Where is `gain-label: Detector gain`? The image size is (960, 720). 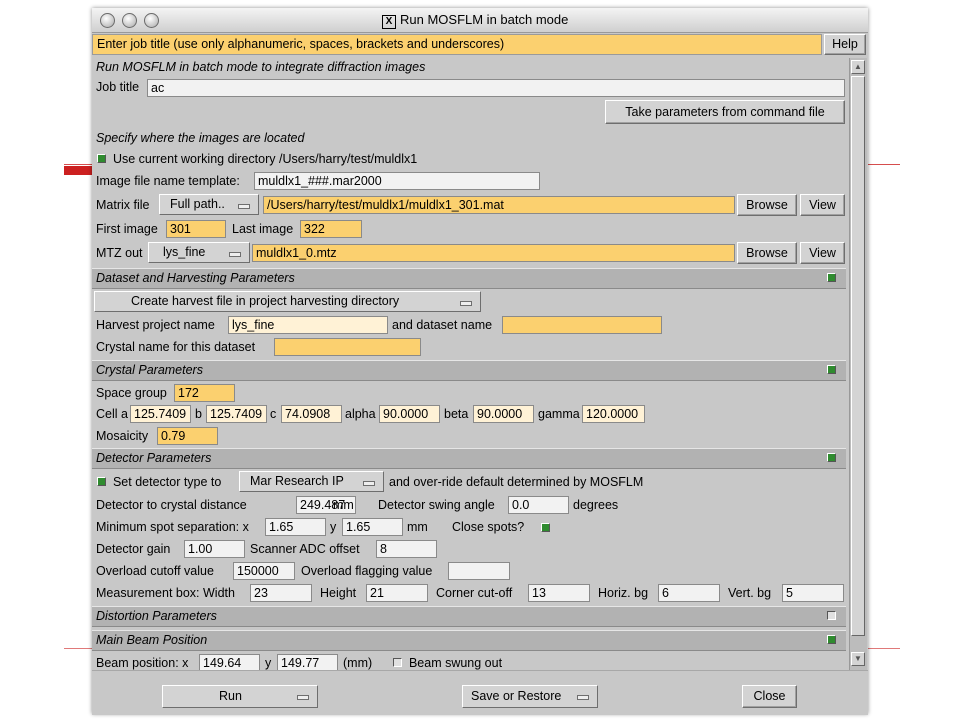 gain-label: Detector gain is located at coordinates (133, 549).